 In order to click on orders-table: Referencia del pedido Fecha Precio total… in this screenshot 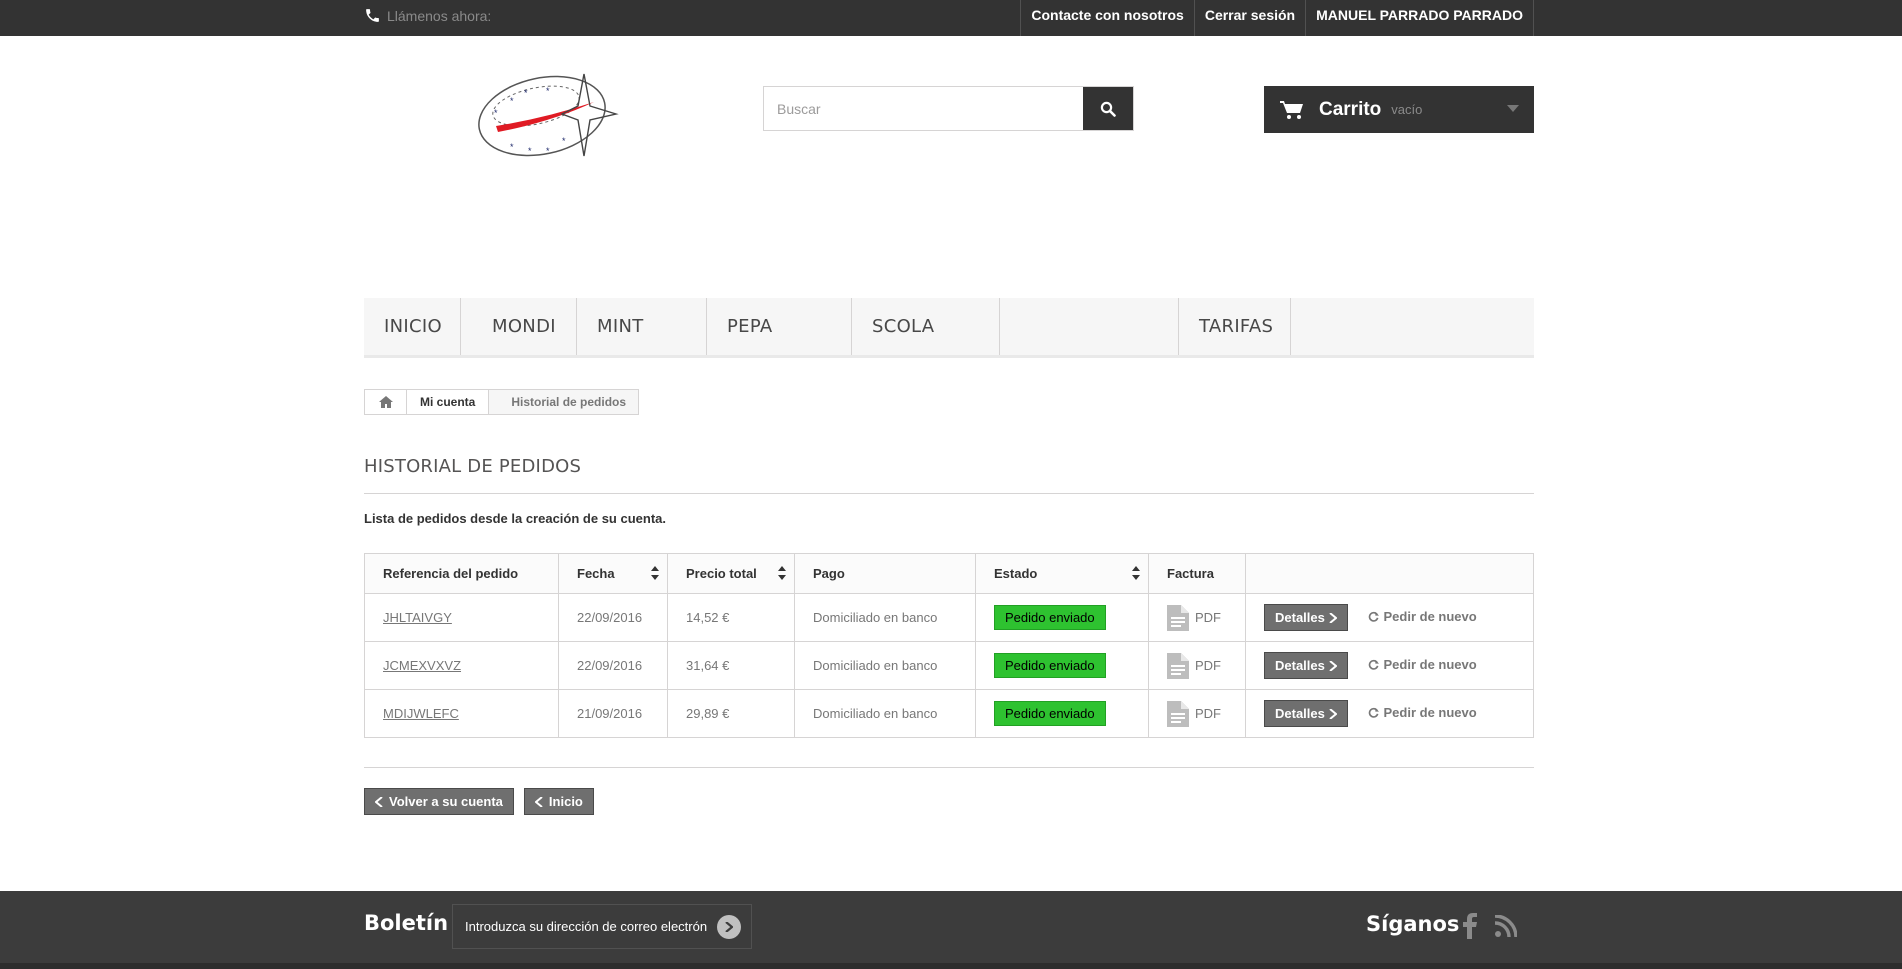, I will do `click(949, 645)`.